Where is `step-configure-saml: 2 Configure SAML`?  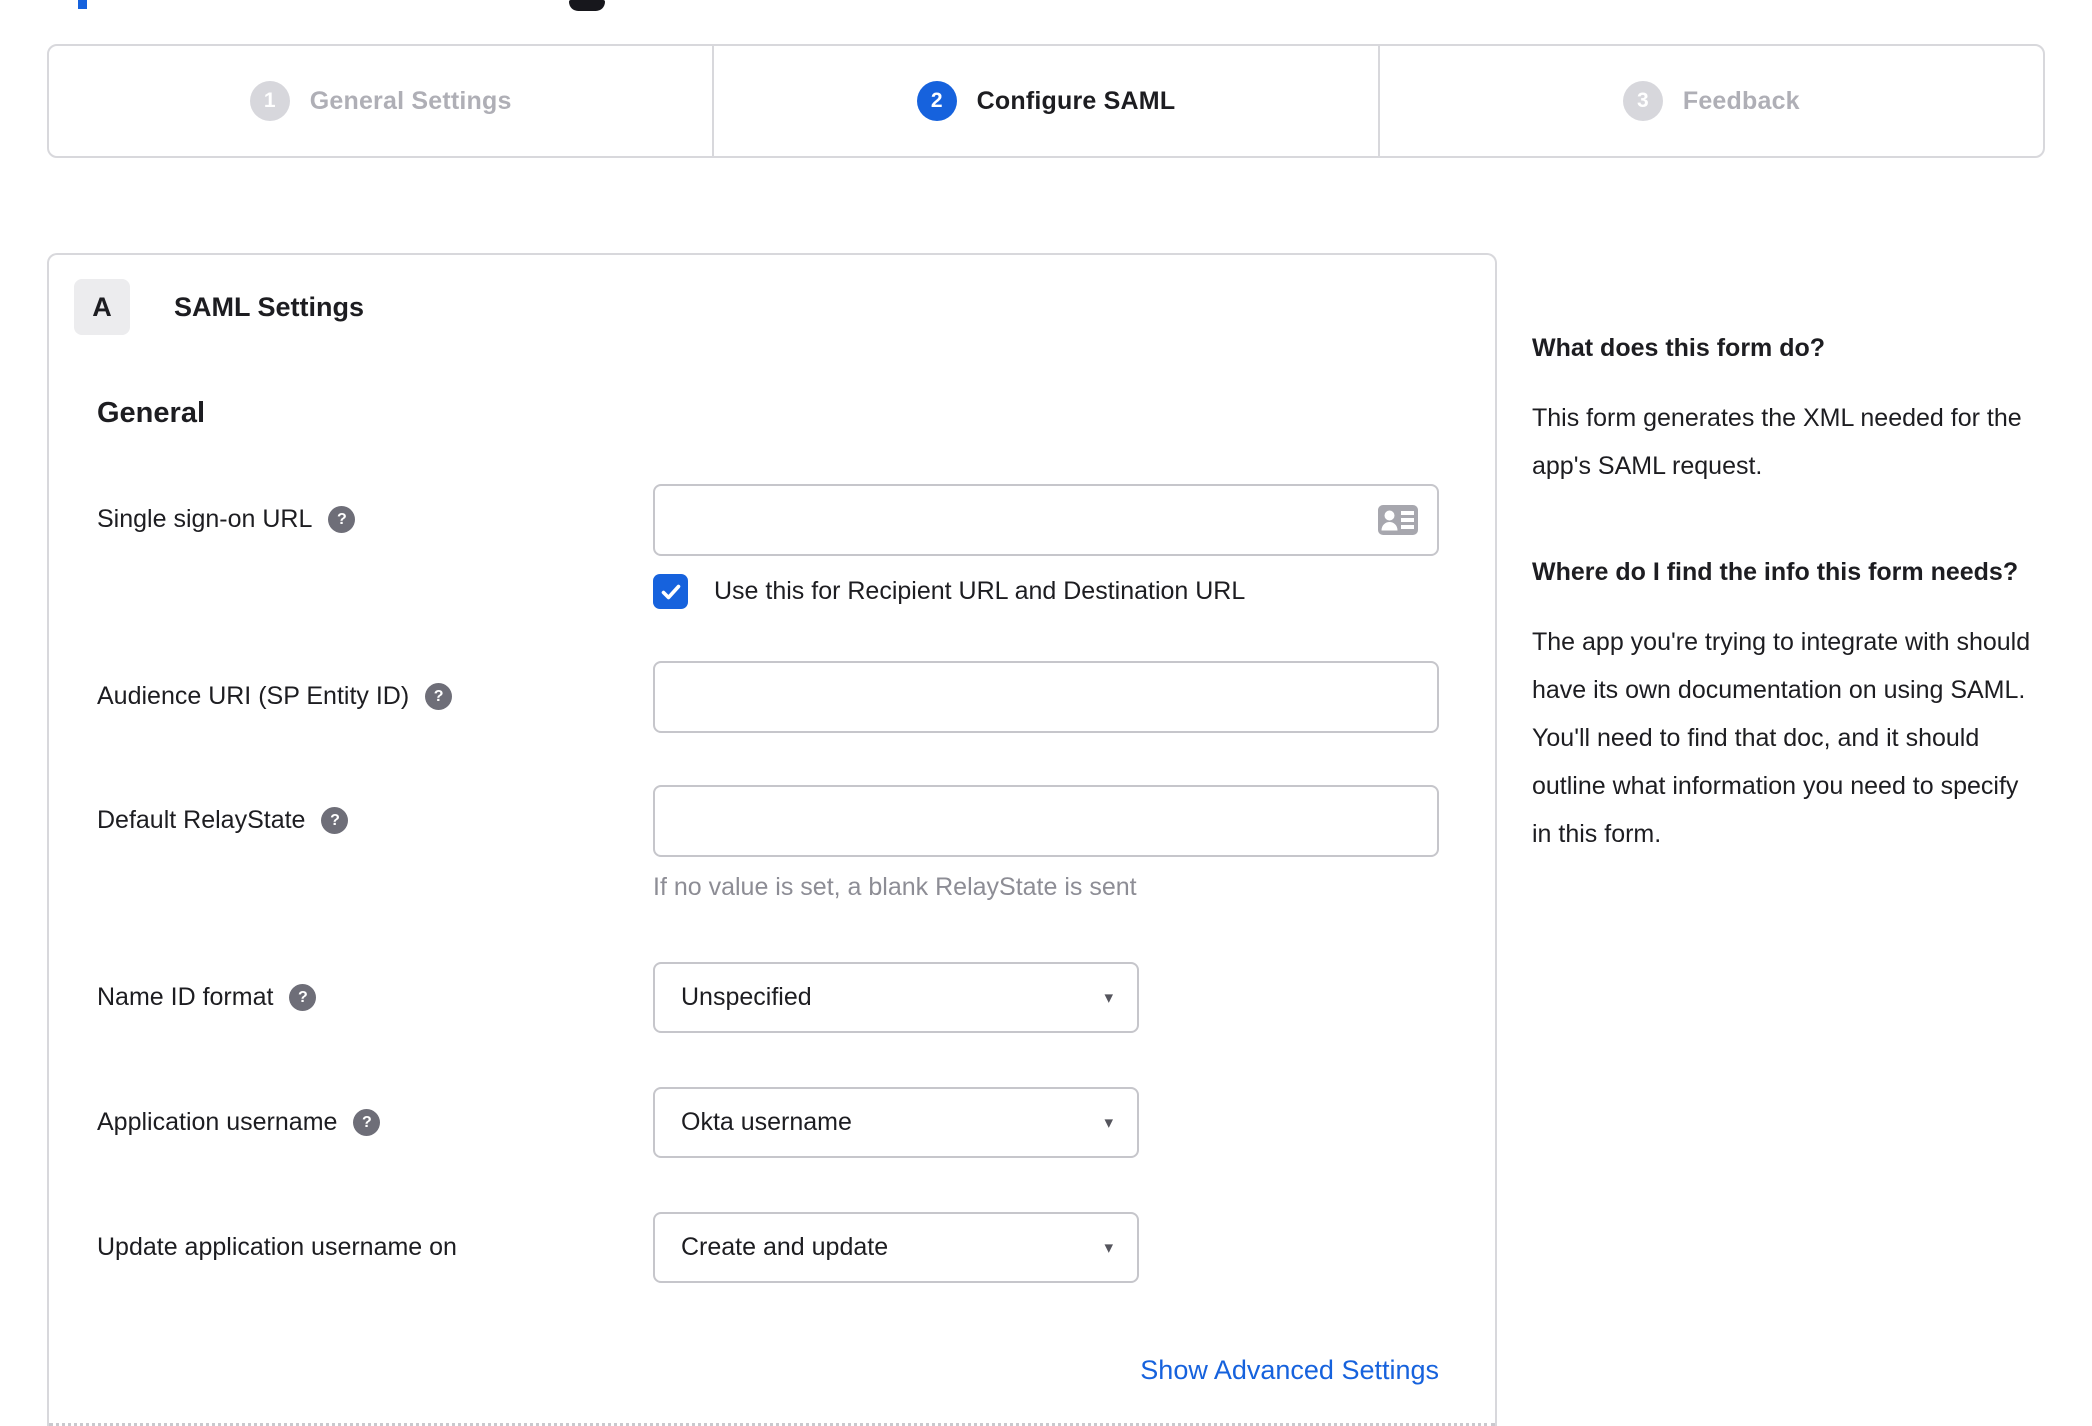
step-configure-saml: 2 Configure SAML is located at coordinates (1044, 101).